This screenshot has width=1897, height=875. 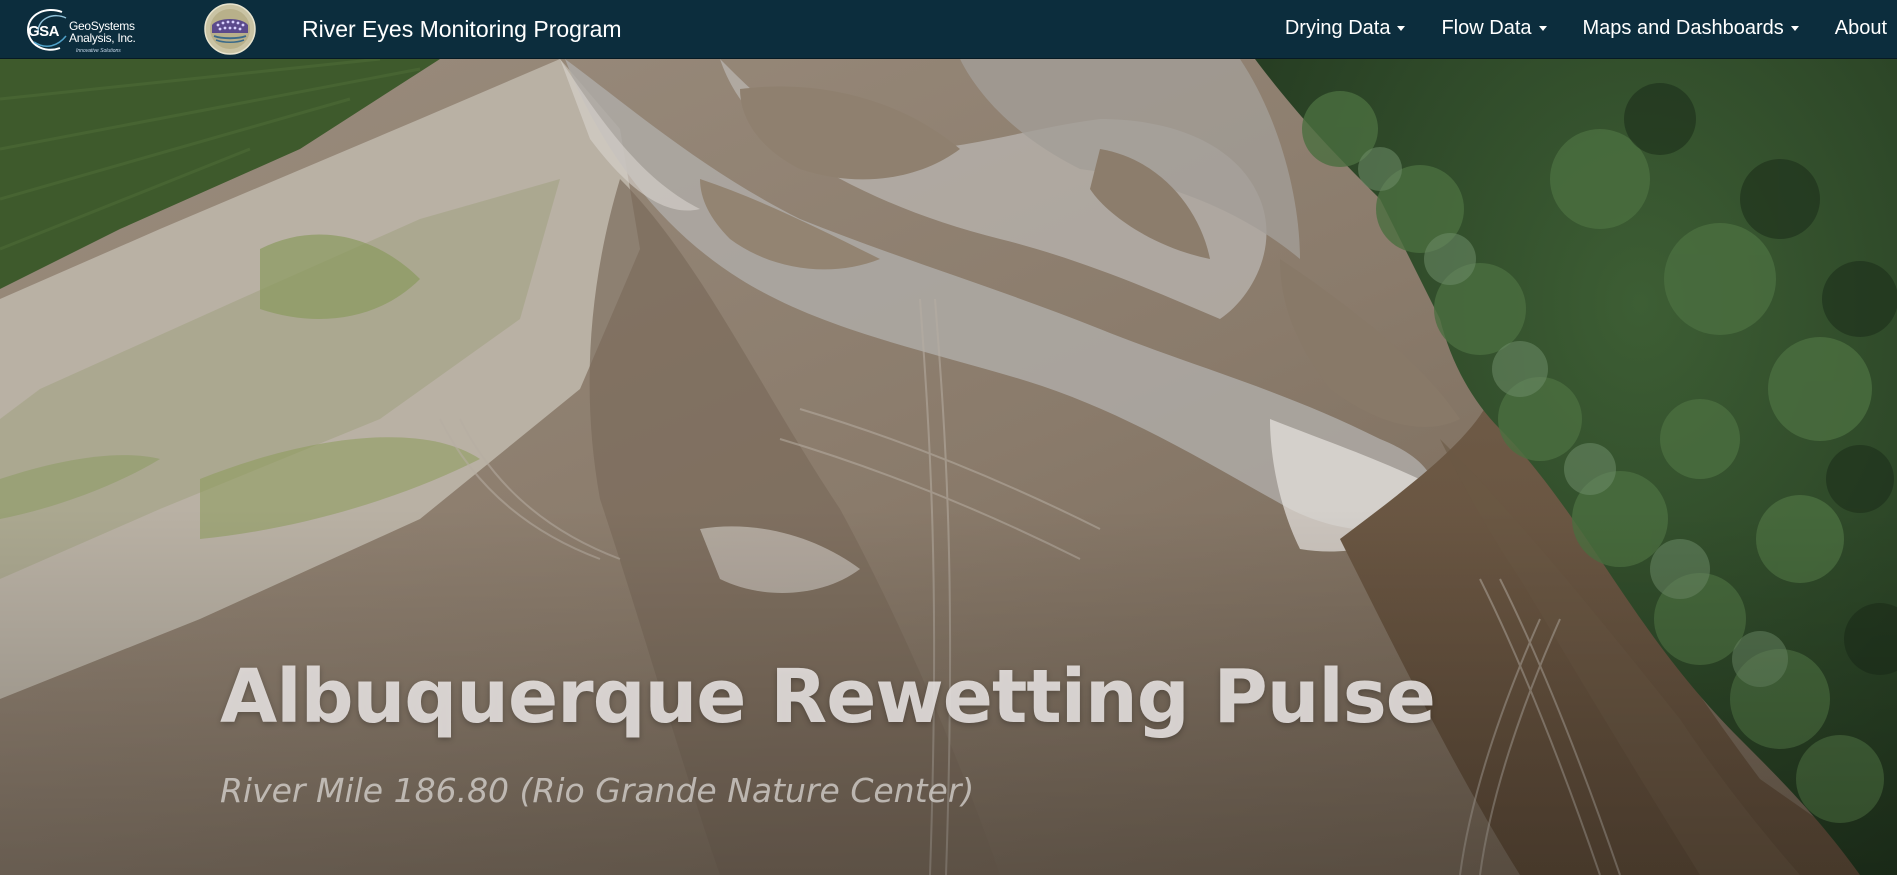 I want to click on nav-maps-dashboards: Maps and Dashboards, so click(x=1691, y=28).